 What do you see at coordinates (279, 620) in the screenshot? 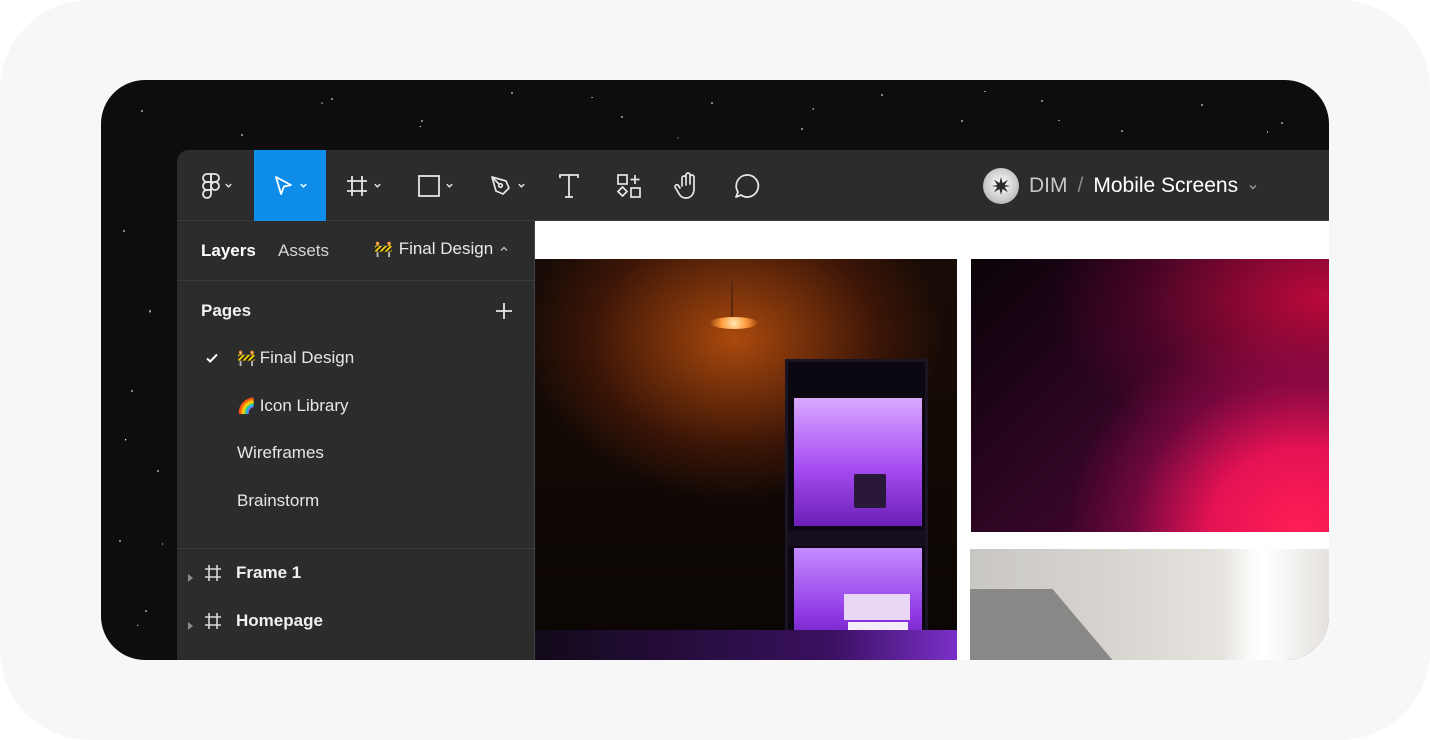
I see `layer-label: Homepage` at bounding box center [279, 620].